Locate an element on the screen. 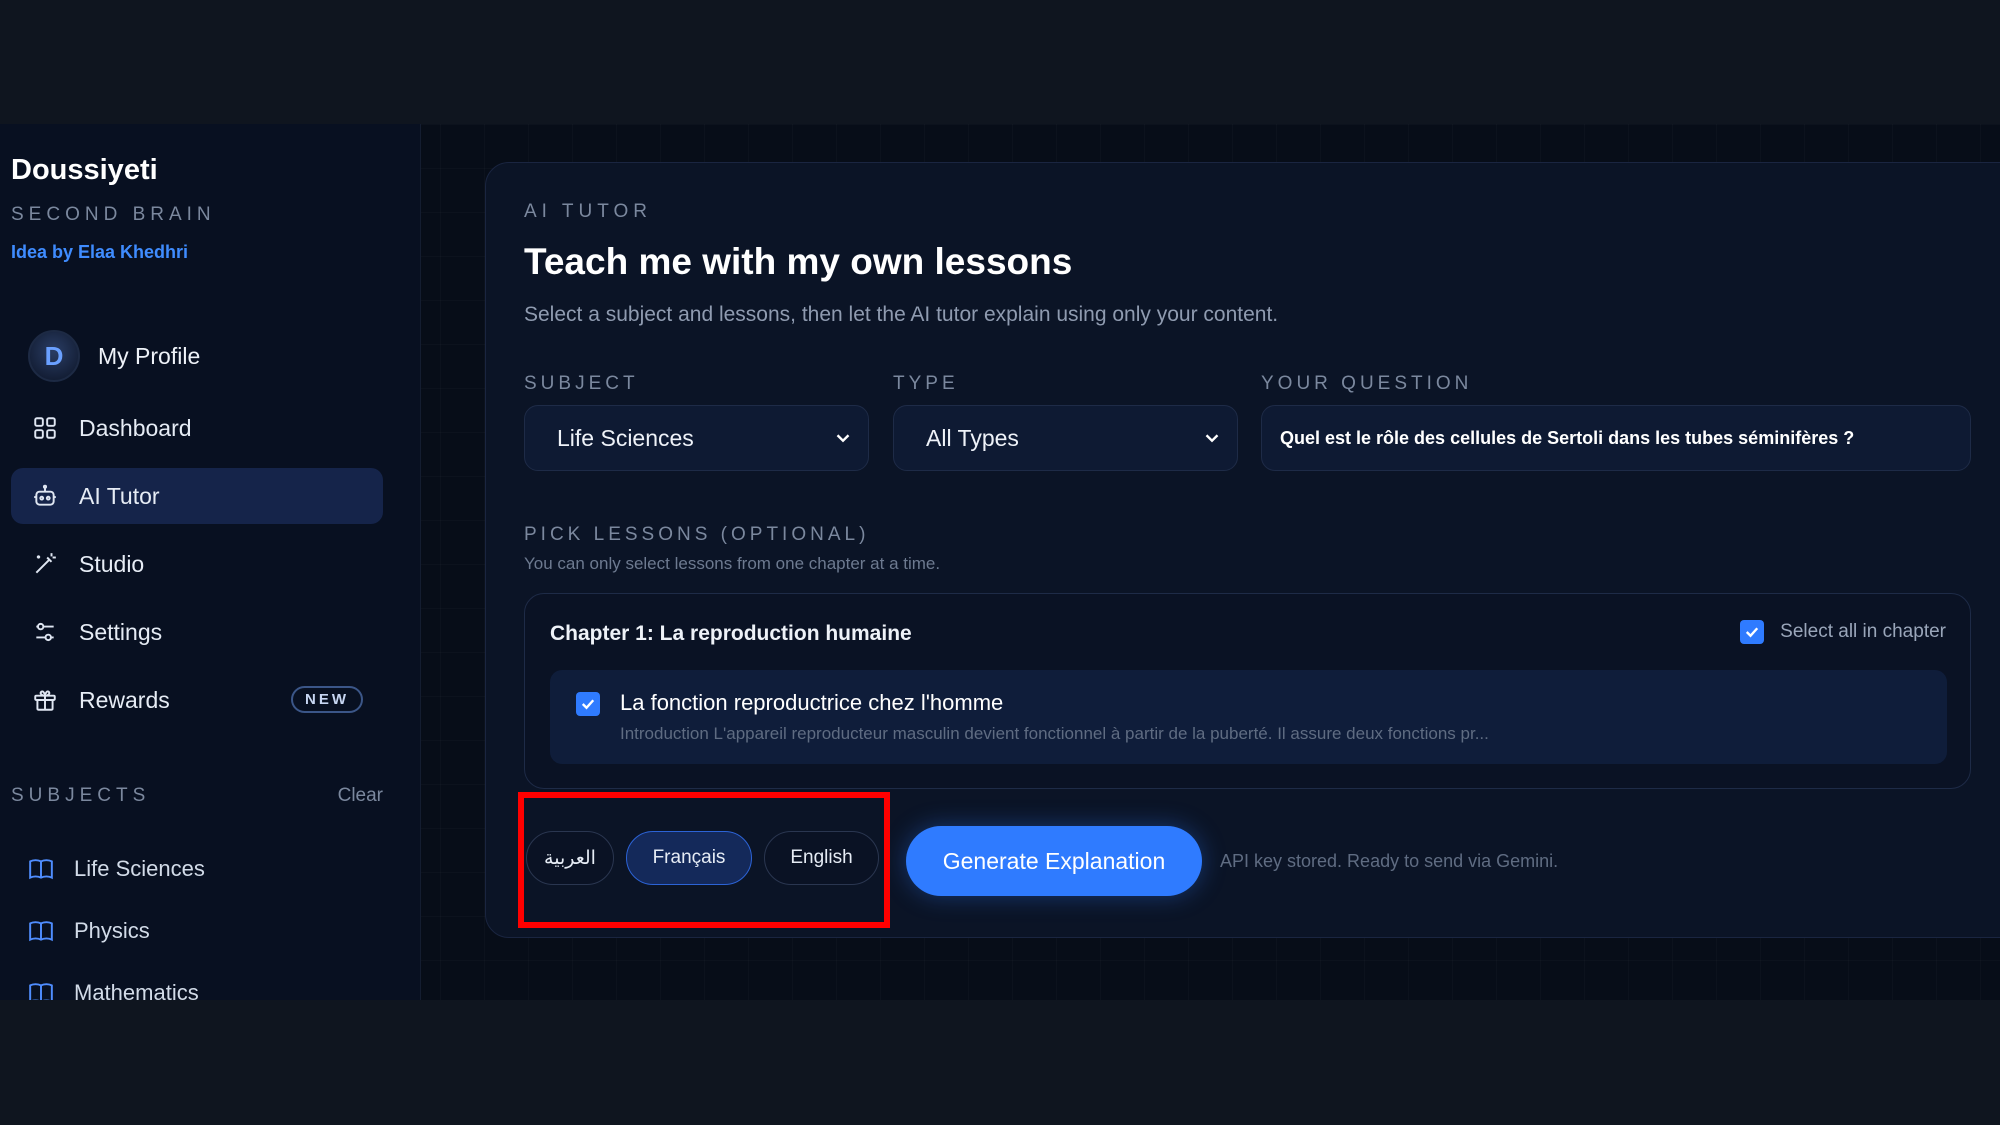  sidebar-item-settings: Settings is located at coordinates (197, 632).